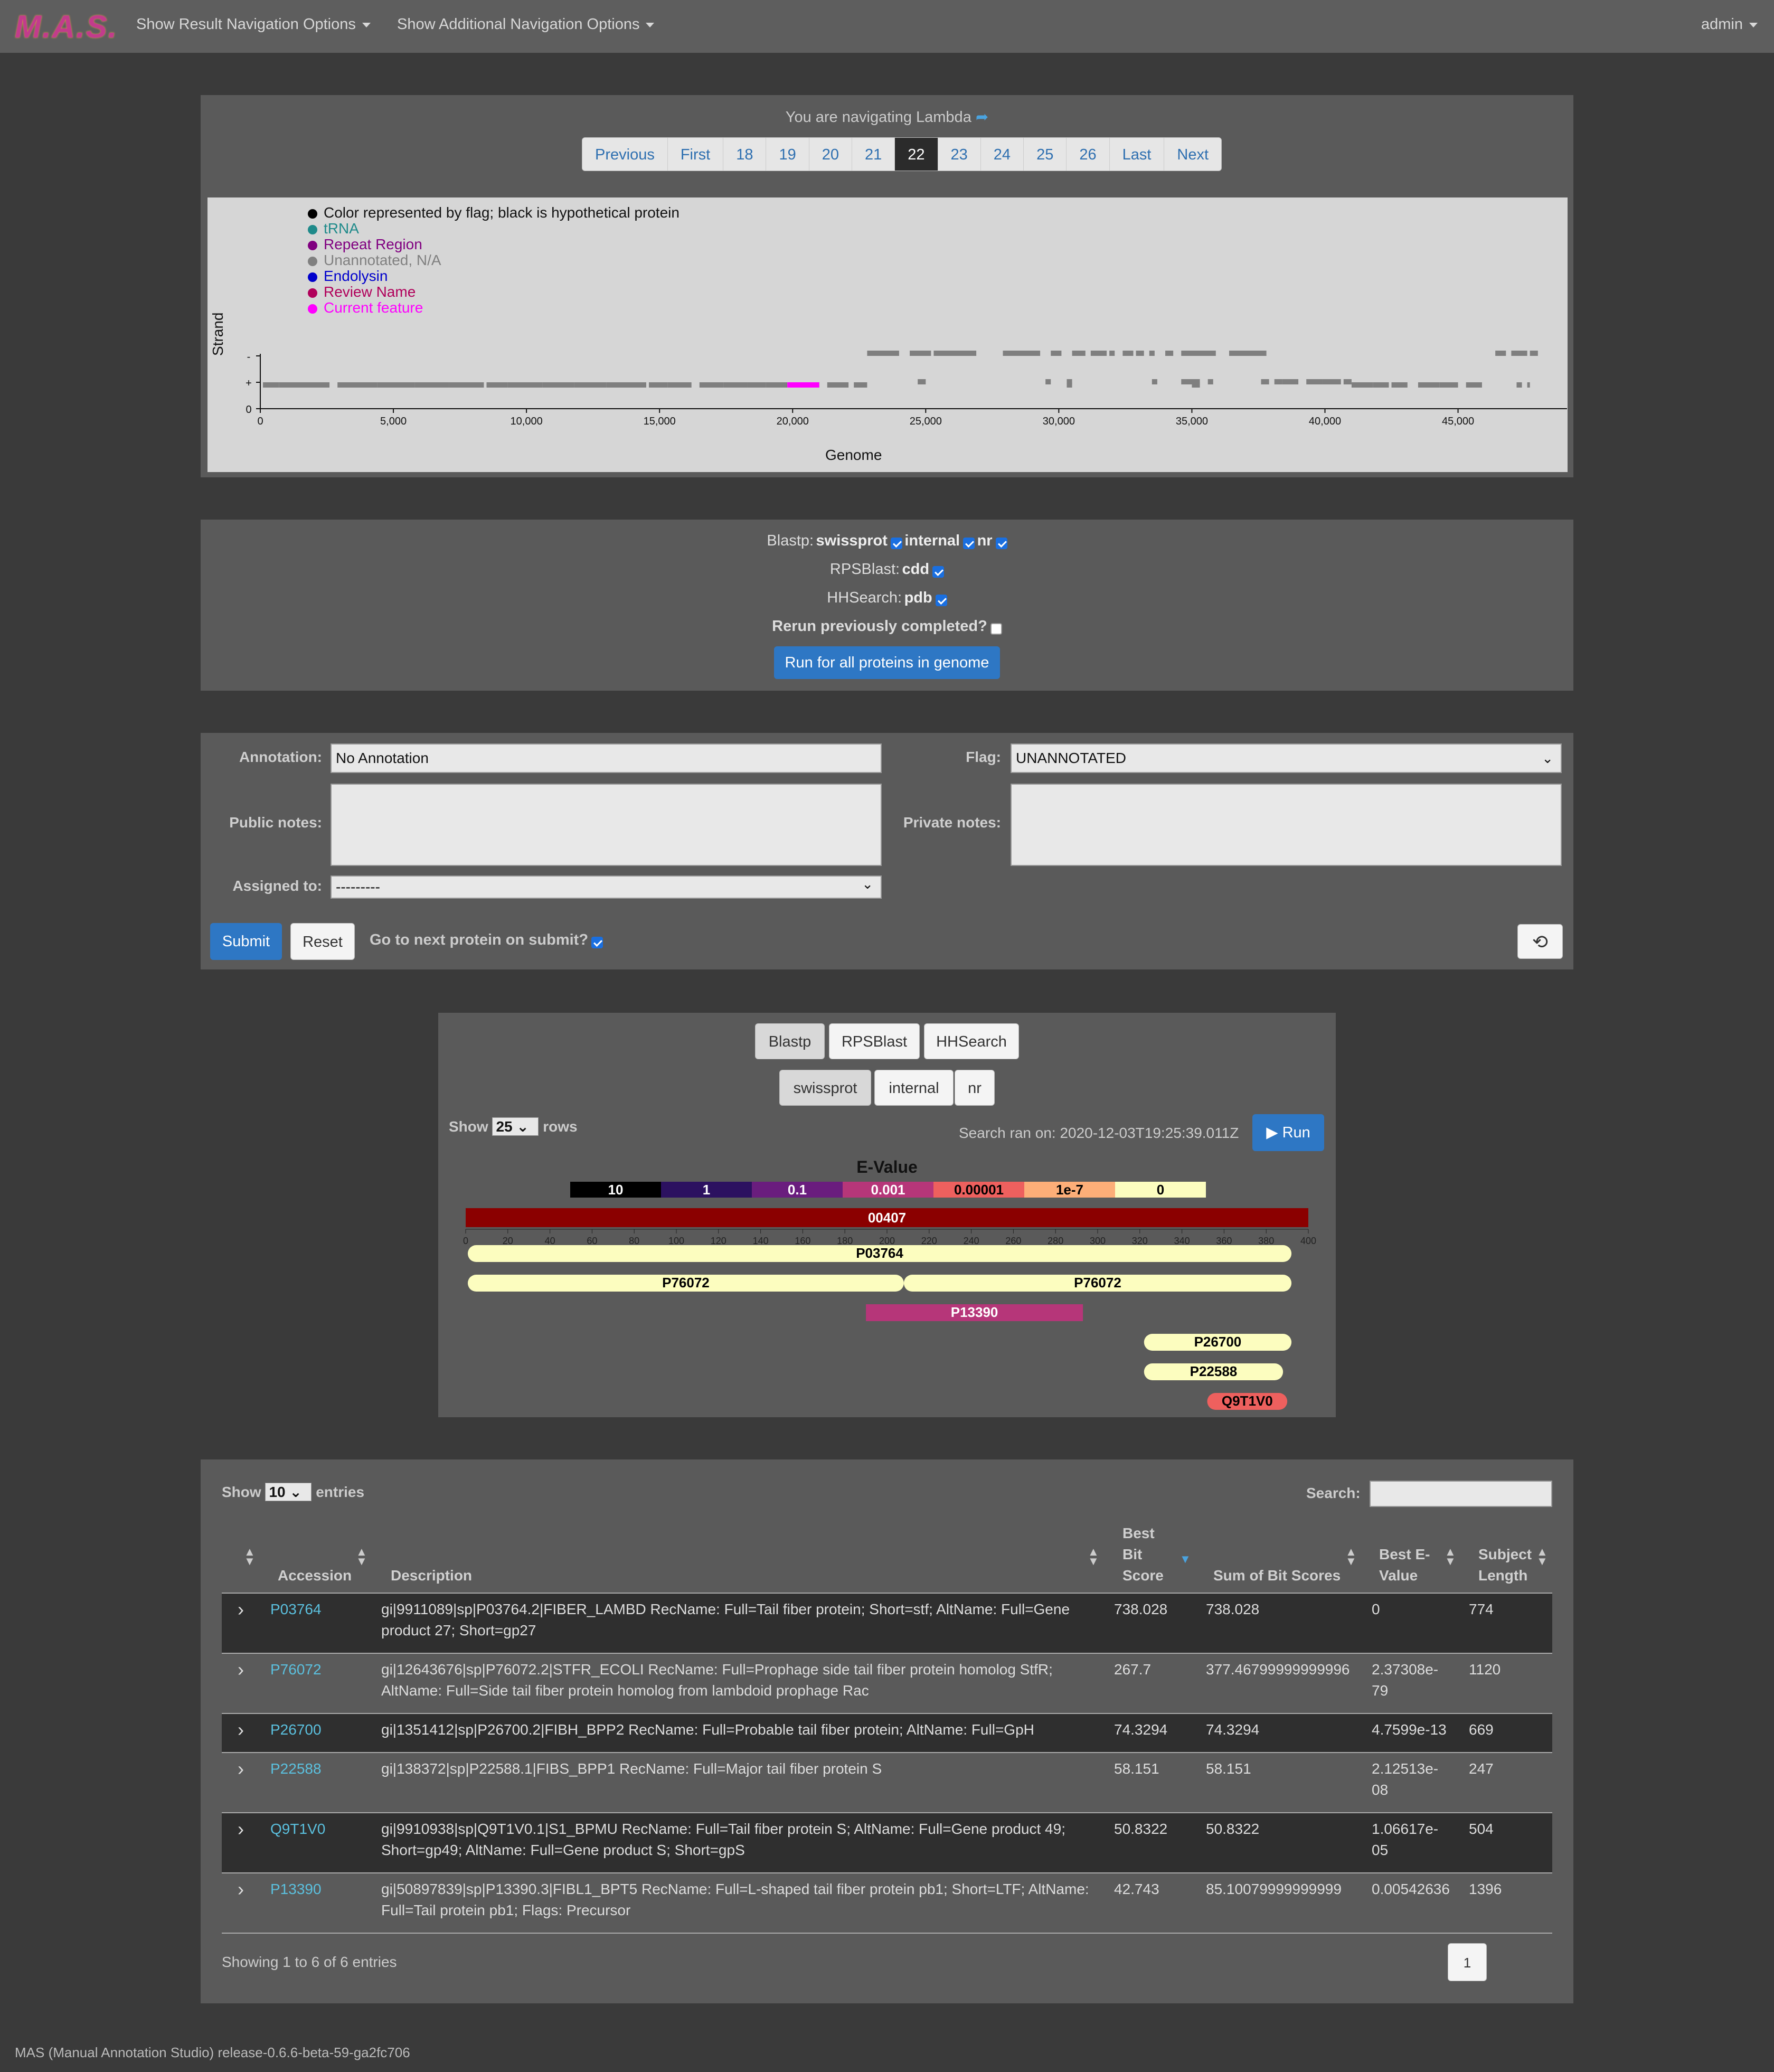  I want to click on header-best-bit-1: Best, so click(1139, 1533).